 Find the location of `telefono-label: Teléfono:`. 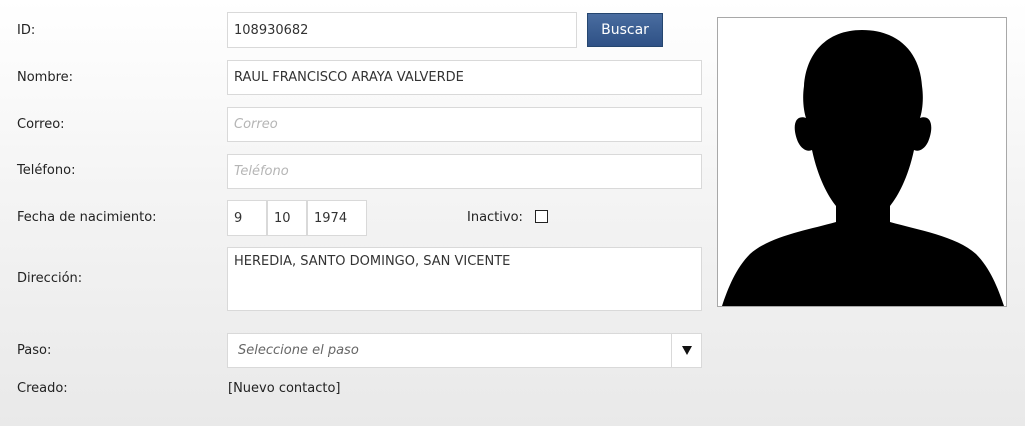

telefono-label: Teléfono: is located at coordinates (46, 170).